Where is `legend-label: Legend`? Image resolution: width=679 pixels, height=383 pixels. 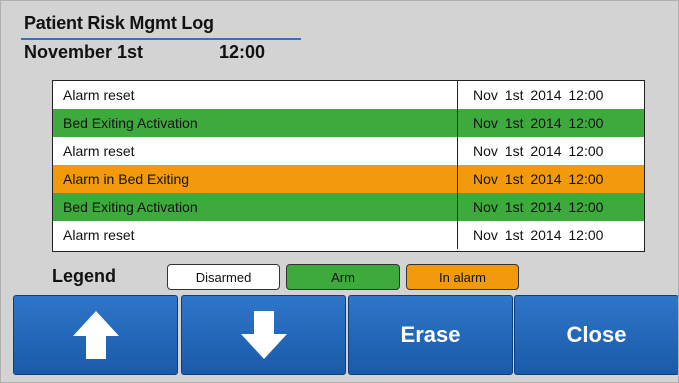 legend-label: Legend is located at coordinates (84, 276).